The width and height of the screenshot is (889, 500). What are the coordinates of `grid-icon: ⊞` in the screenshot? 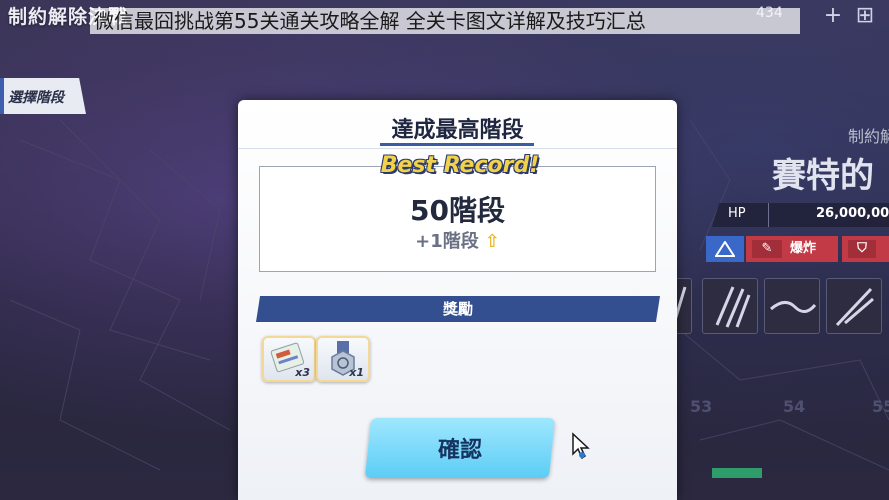 It's located at (865, 16).